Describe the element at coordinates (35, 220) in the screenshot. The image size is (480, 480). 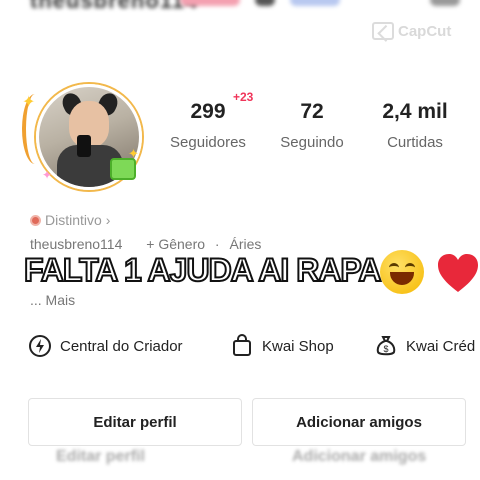
I see `badge-icon` at that location.